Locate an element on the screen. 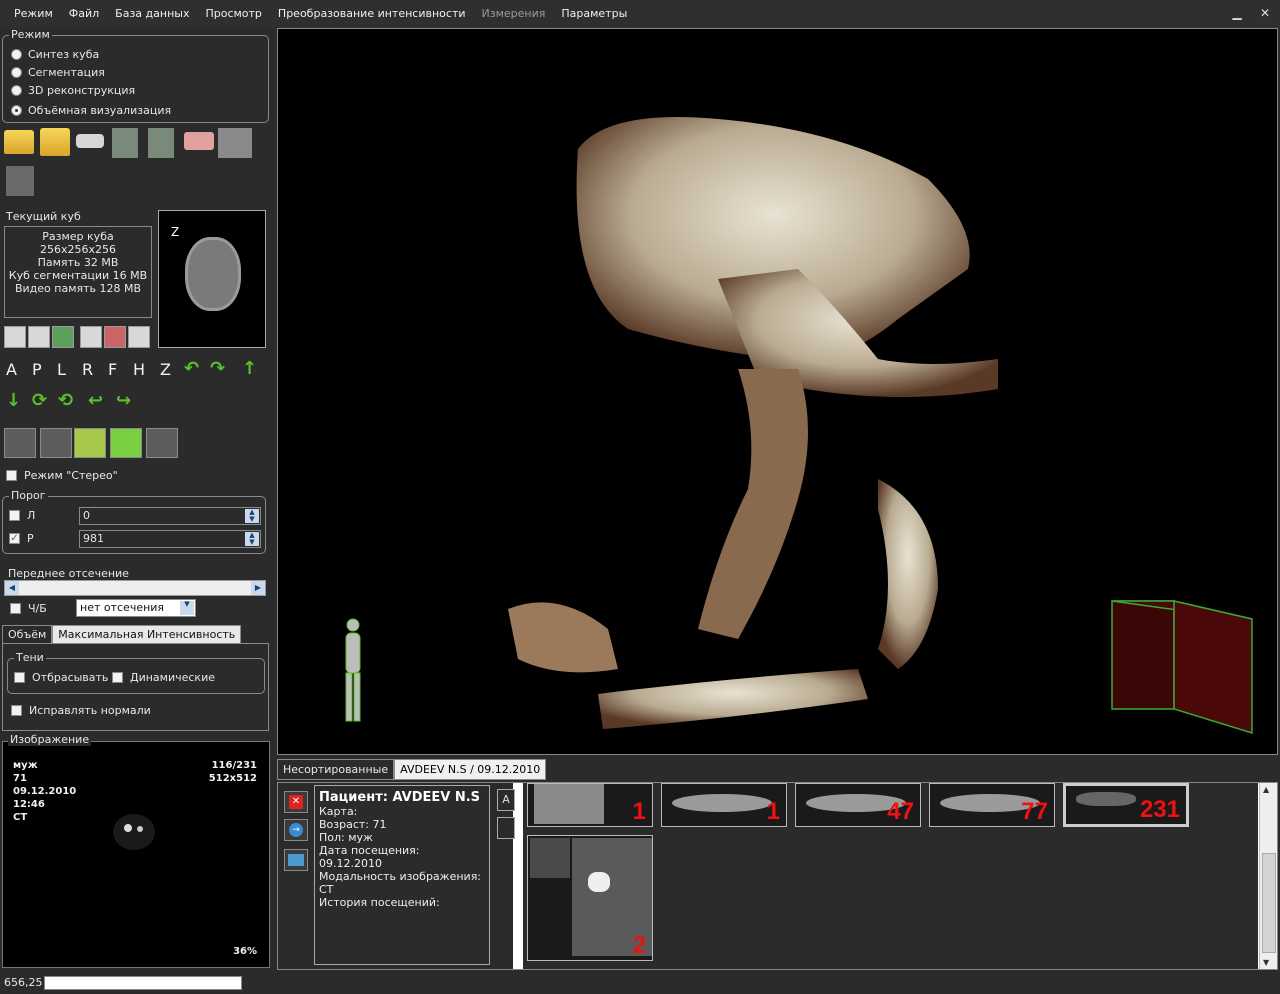 This screenshot has width=1280, height=994. chevron-down-icon: ▼ is located at coordinates (187, 608).